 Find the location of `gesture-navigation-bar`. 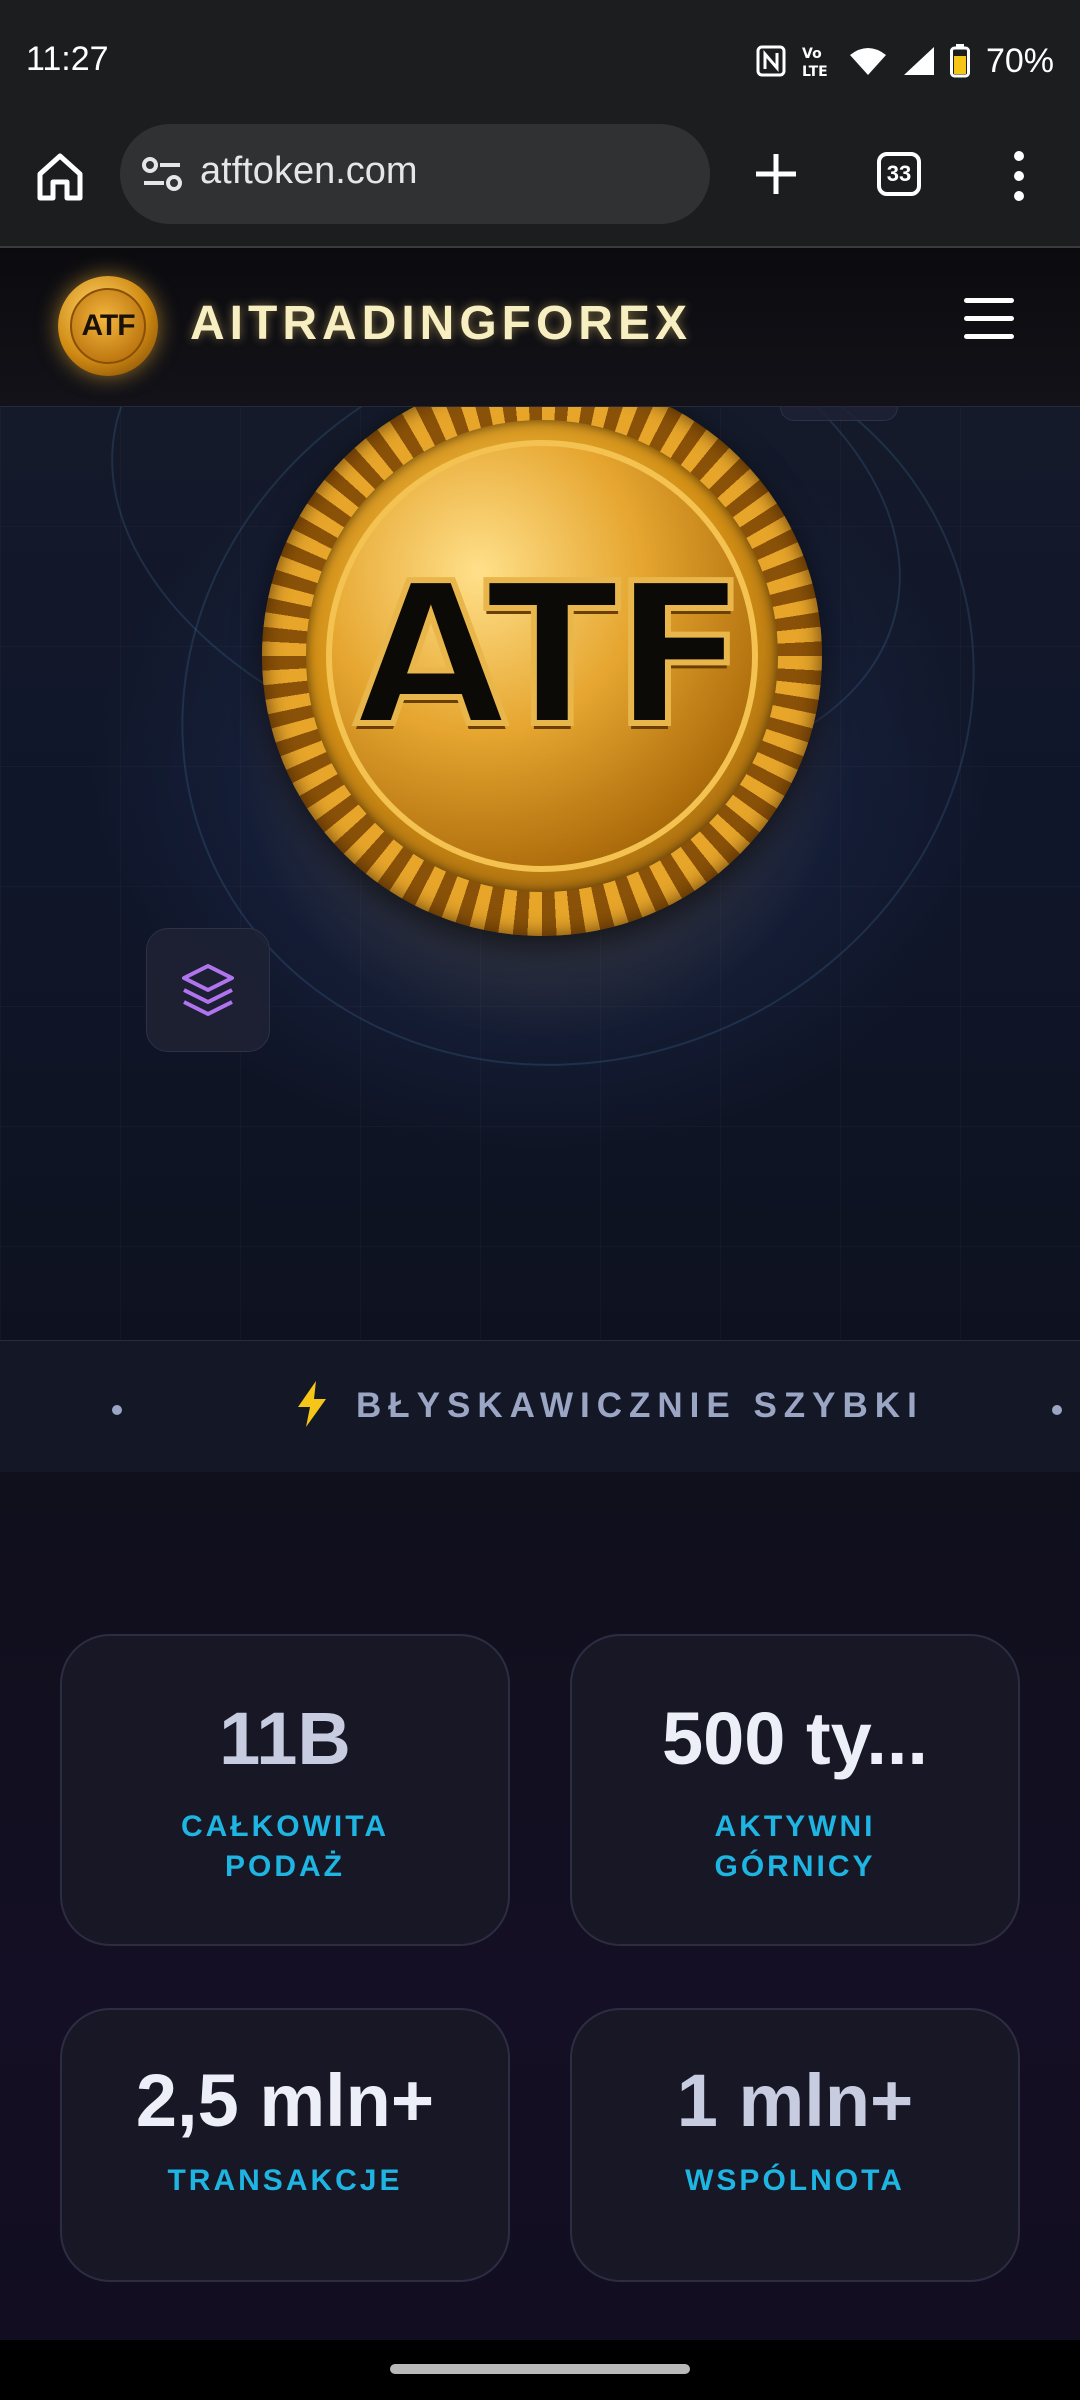

gesture-navigation-bar is located at coordinates (540, 2370).